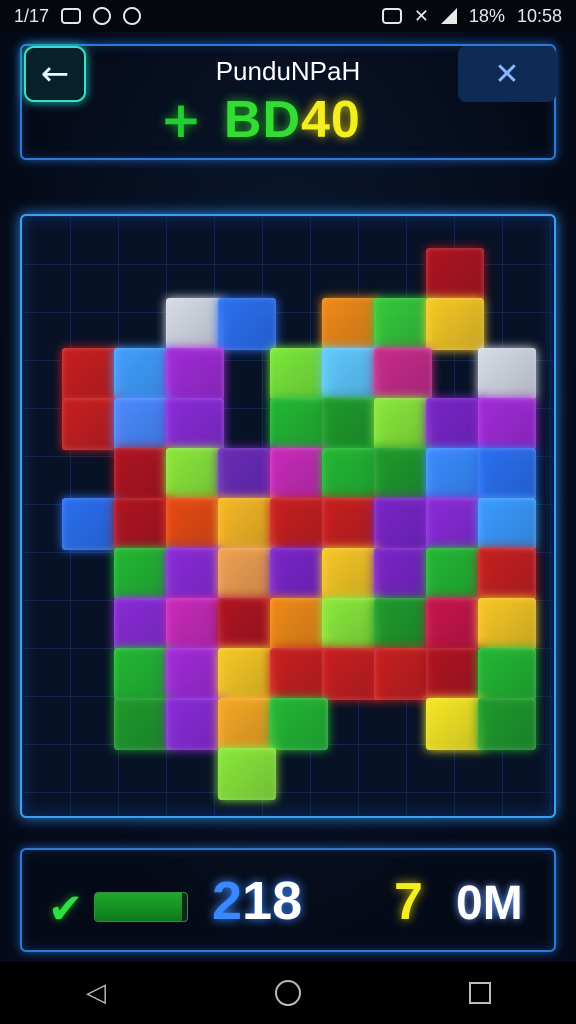 The height and width of the screenshot is (1024, 576). I want to click on nav-back-icon: ◁, so click(96, 993).